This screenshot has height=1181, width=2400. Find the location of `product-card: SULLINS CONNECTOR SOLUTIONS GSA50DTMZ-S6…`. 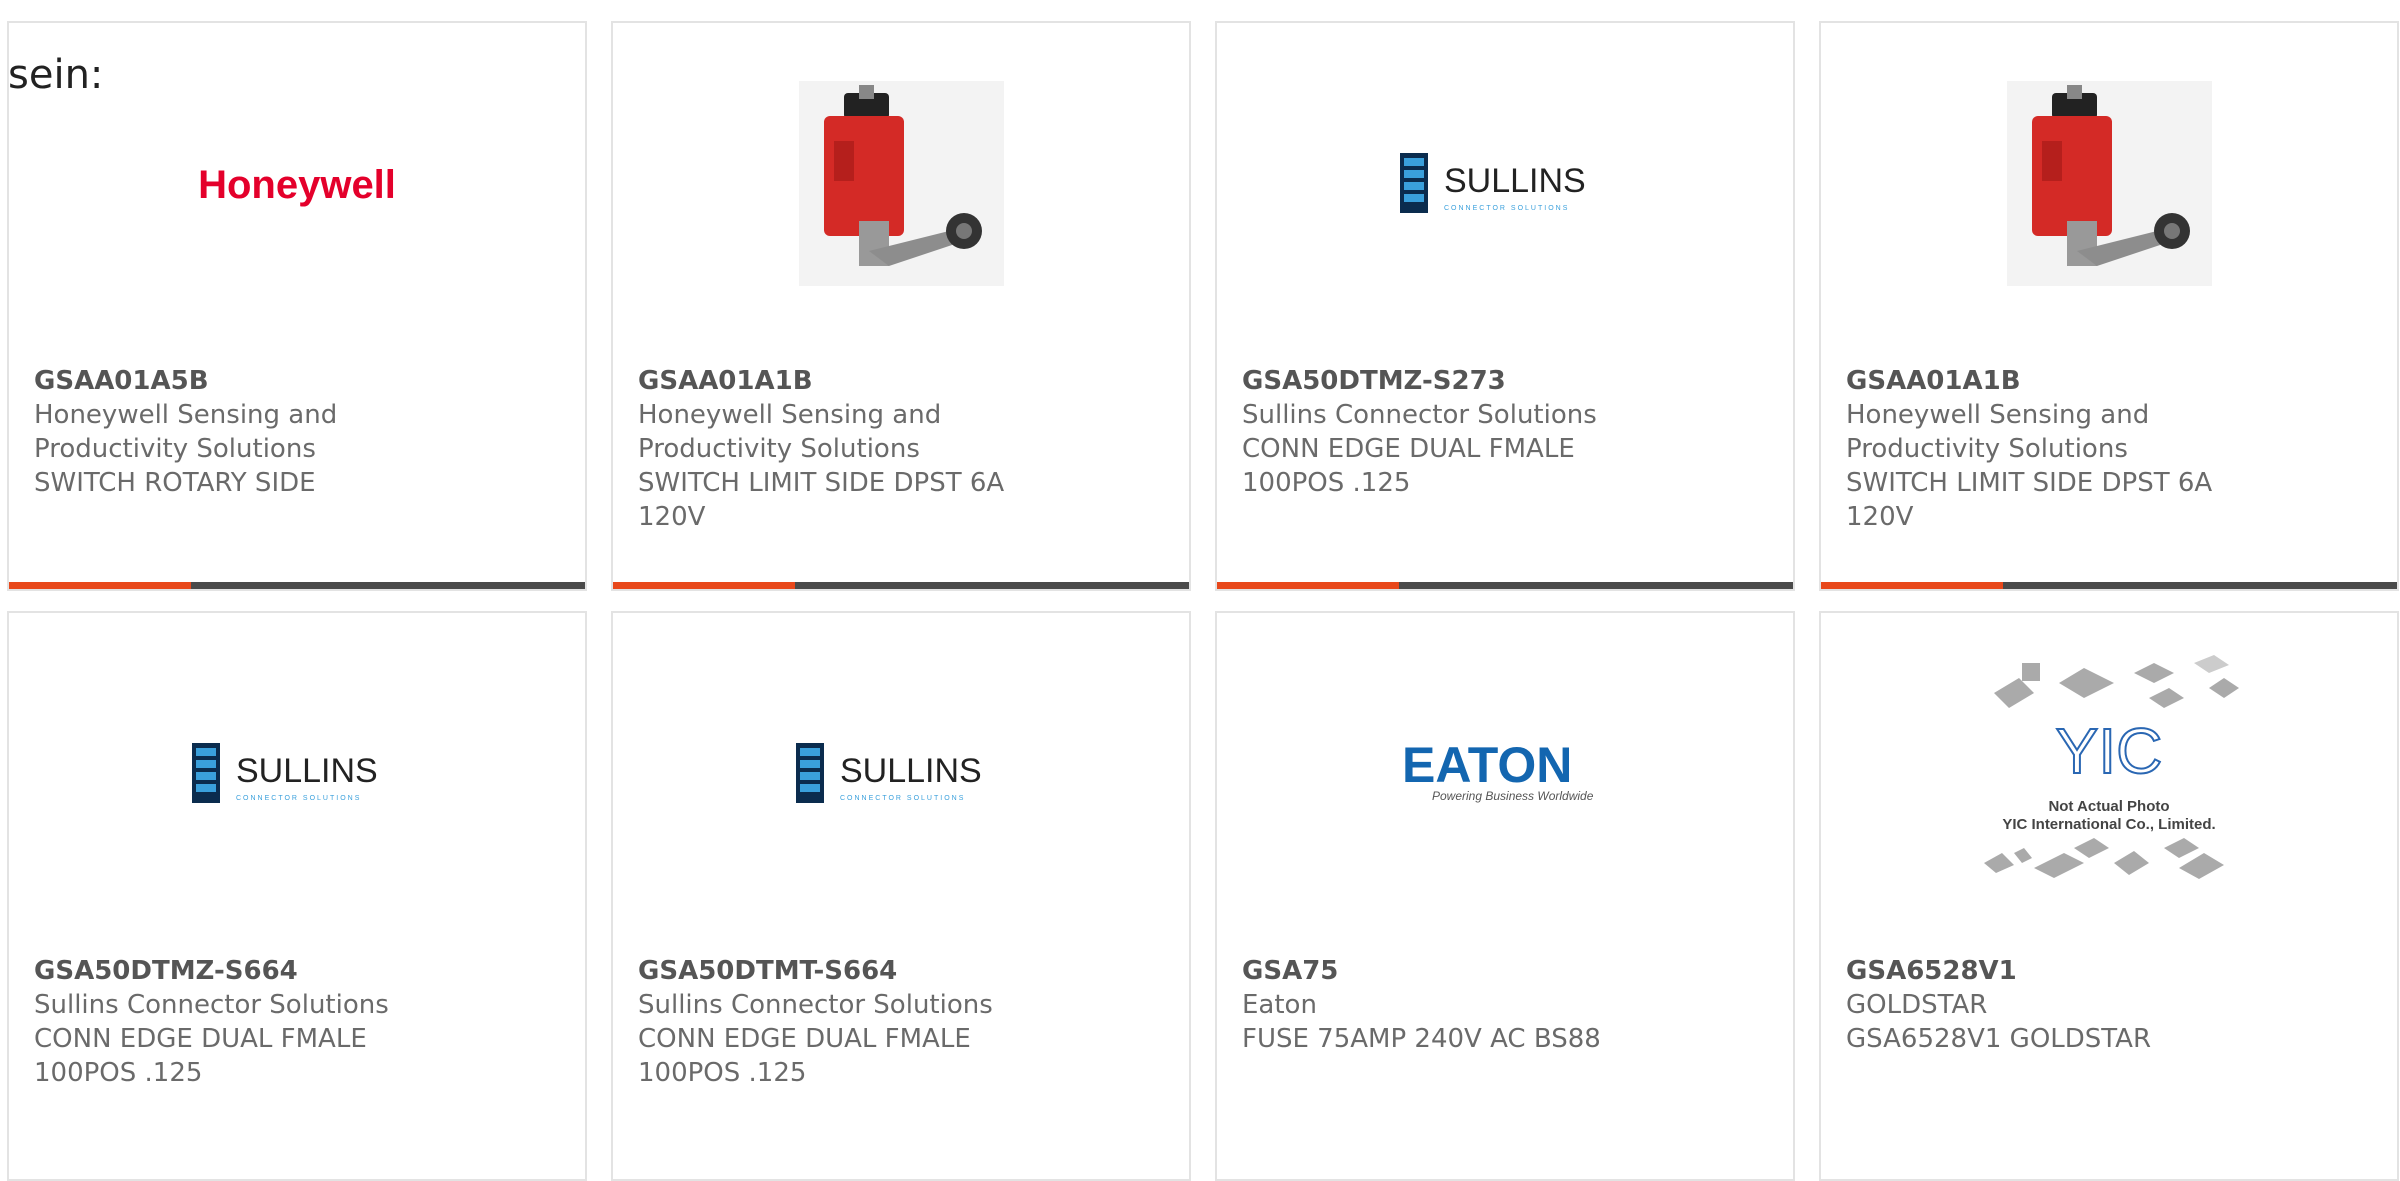

product-card: SULLINS CONNECTOR SOLUTIONS GSA50DTMZ-S6… is located at coordinates (297, 896).